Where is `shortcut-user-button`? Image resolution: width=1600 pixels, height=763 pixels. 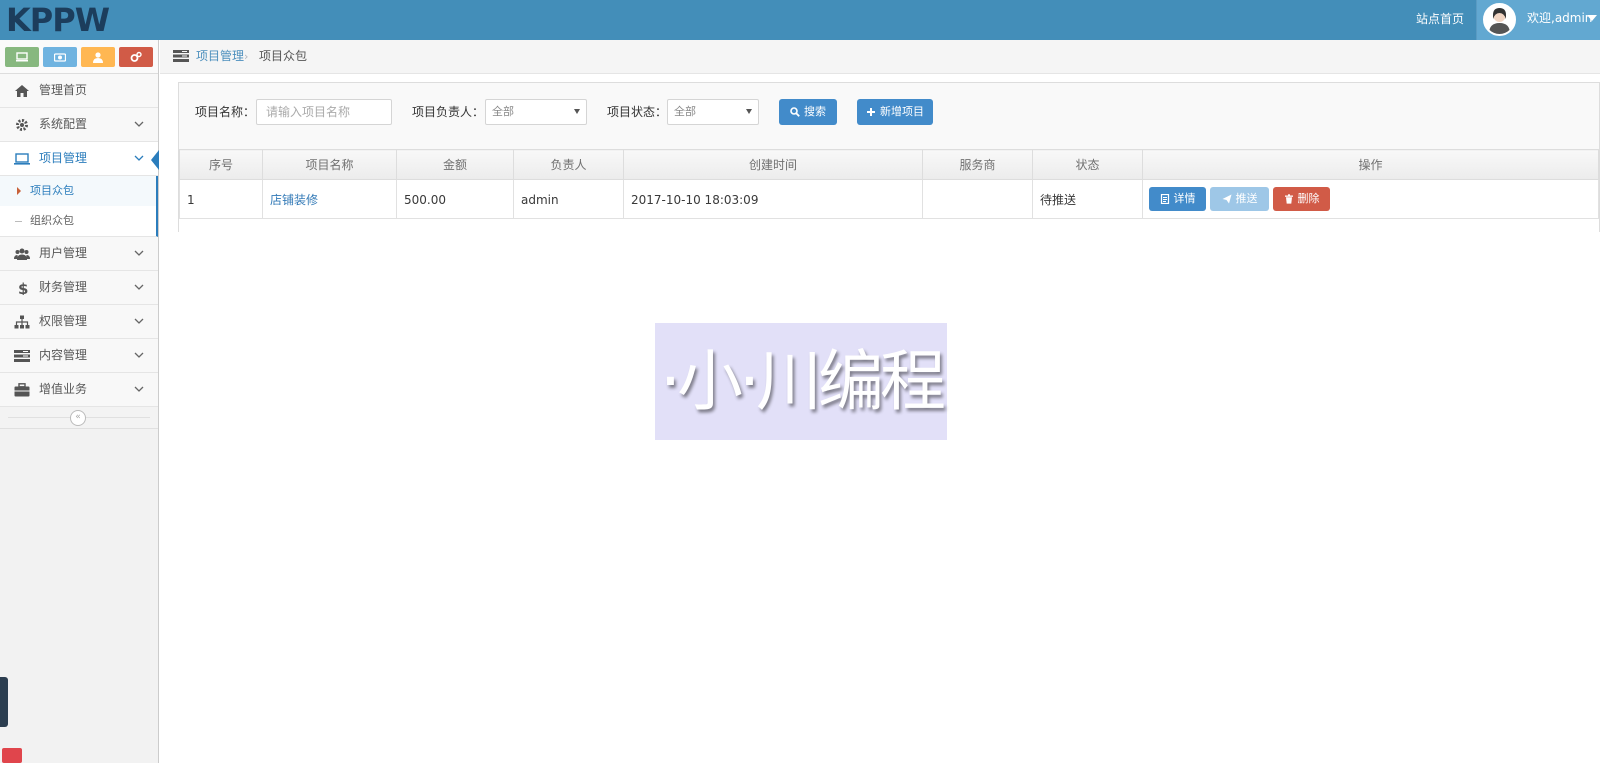 shortcut-user-button is located at coordinates (98, 57).